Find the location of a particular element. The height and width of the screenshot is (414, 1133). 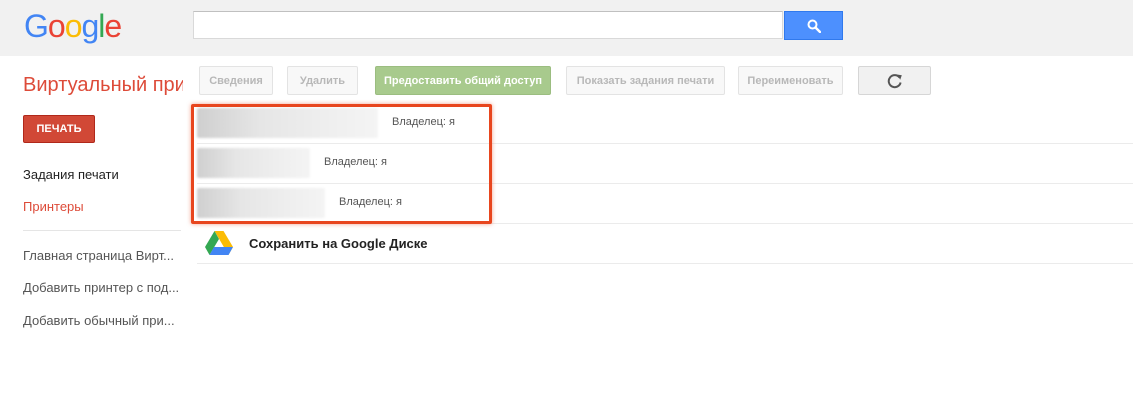

save-to-drive-label: Сохранить на Google Диске is located at coordinates (338, 243).